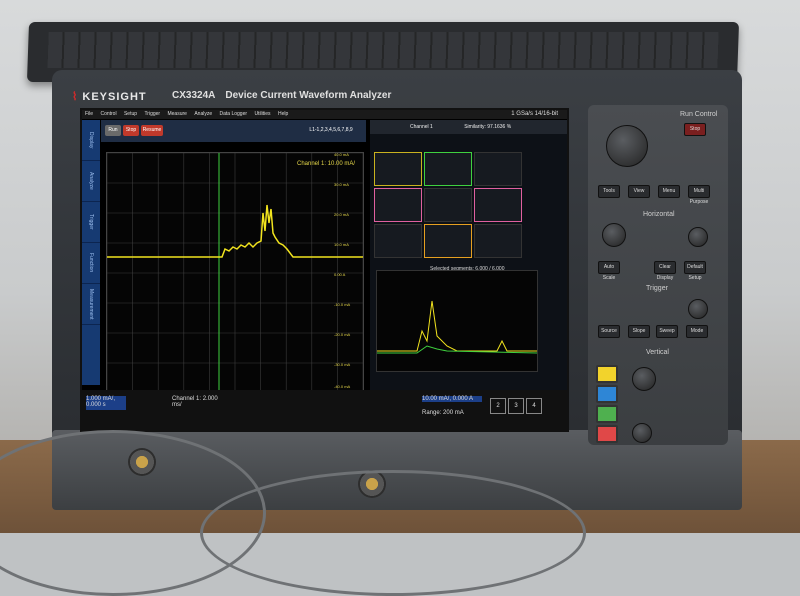 Image resolution: width=800 pixels, height=596 pixels. Describe the element at coordinates (341, 154) in the screenshot. I see `y-tick-0: 40.0 mA` at that location.